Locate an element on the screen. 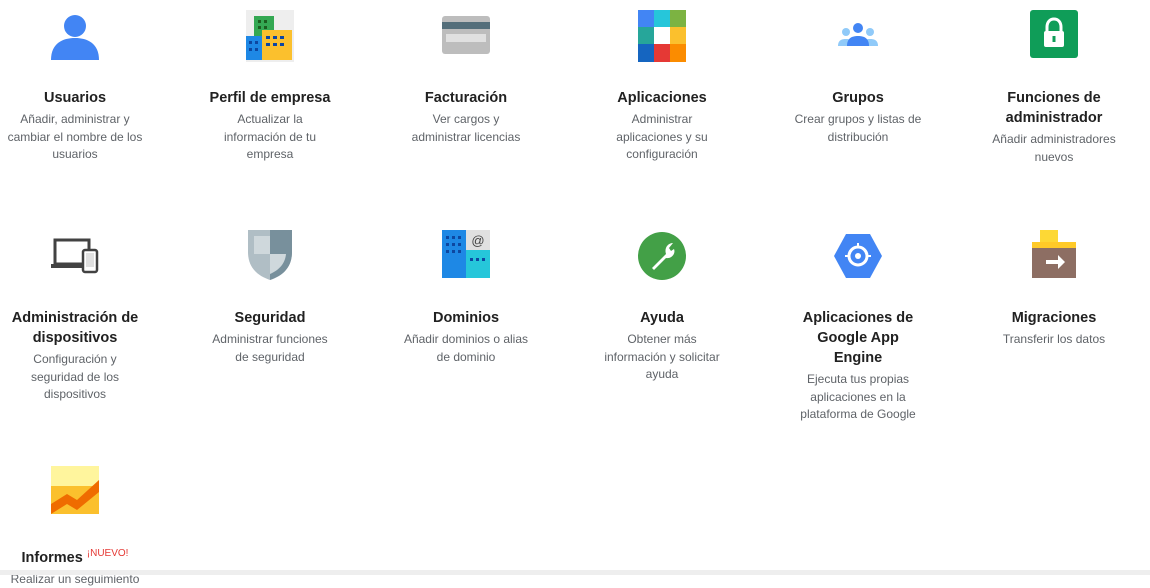 This screenshot has height=588, width=1150. card-title: Ayuda is located at coordinates (662, 318).